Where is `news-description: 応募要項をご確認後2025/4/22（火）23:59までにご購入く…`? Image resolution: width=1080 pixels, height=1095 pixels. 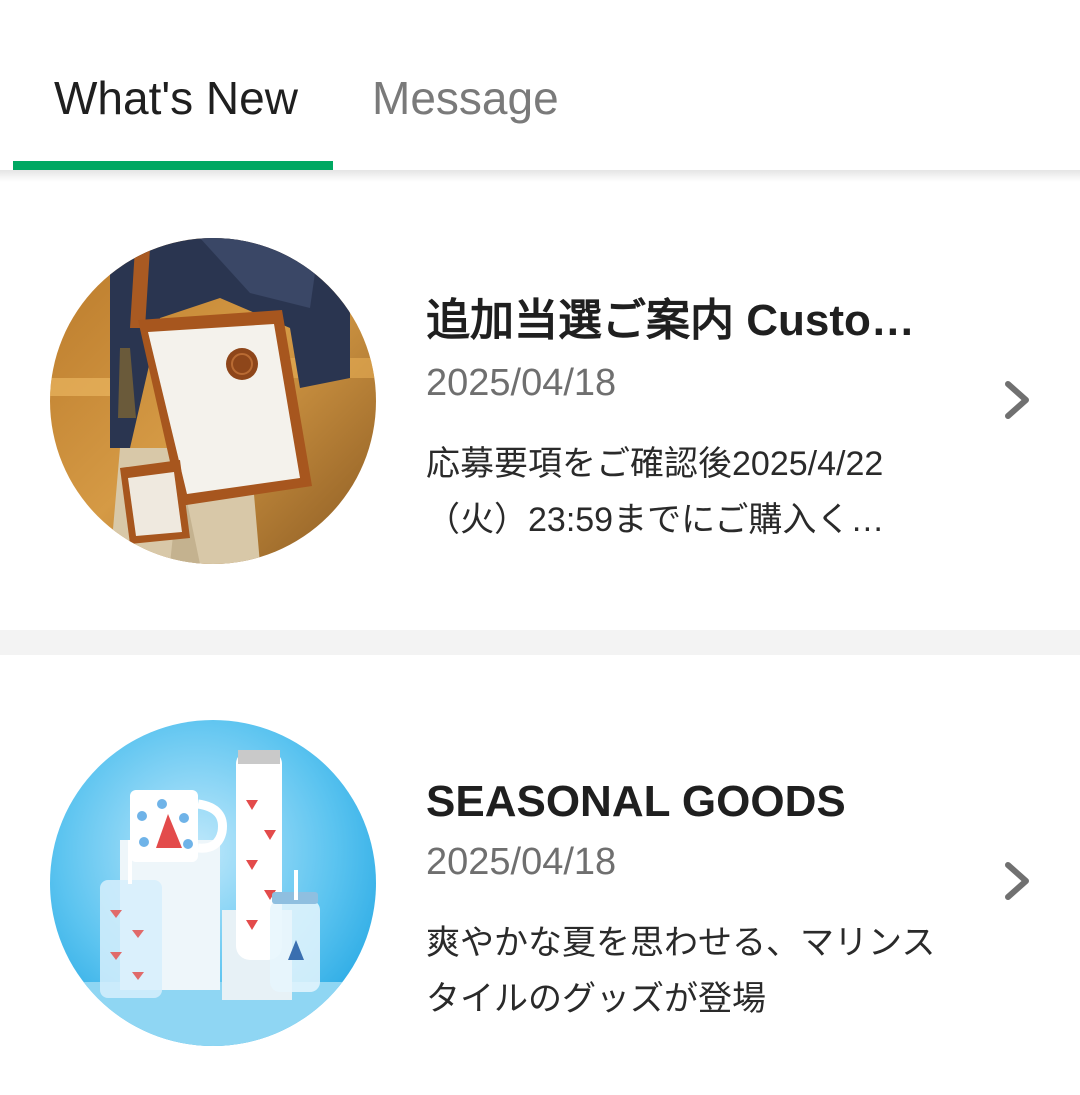 news-description: 応募要項をご確認後2025/4/22（火）23:59までにご購入く… is located at coordinates (655, 492).